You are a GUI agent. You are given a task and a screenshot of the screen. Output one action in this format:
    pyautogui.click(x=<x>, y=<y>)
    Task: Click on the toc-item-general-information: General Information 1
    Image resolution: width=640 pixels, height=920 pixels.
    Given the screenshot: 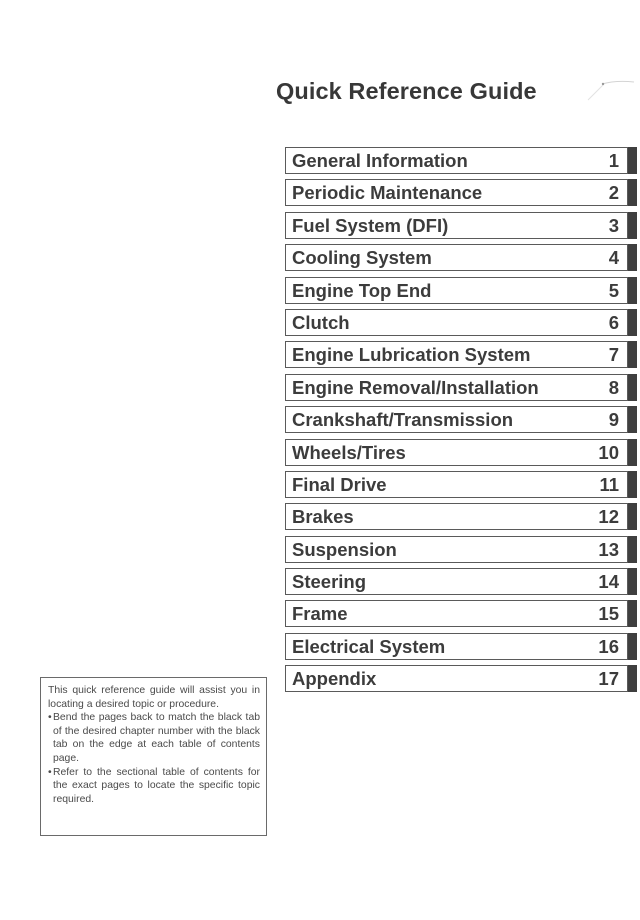 What is the action you would take?
    pyautogui.click(x=462, y=160)
    